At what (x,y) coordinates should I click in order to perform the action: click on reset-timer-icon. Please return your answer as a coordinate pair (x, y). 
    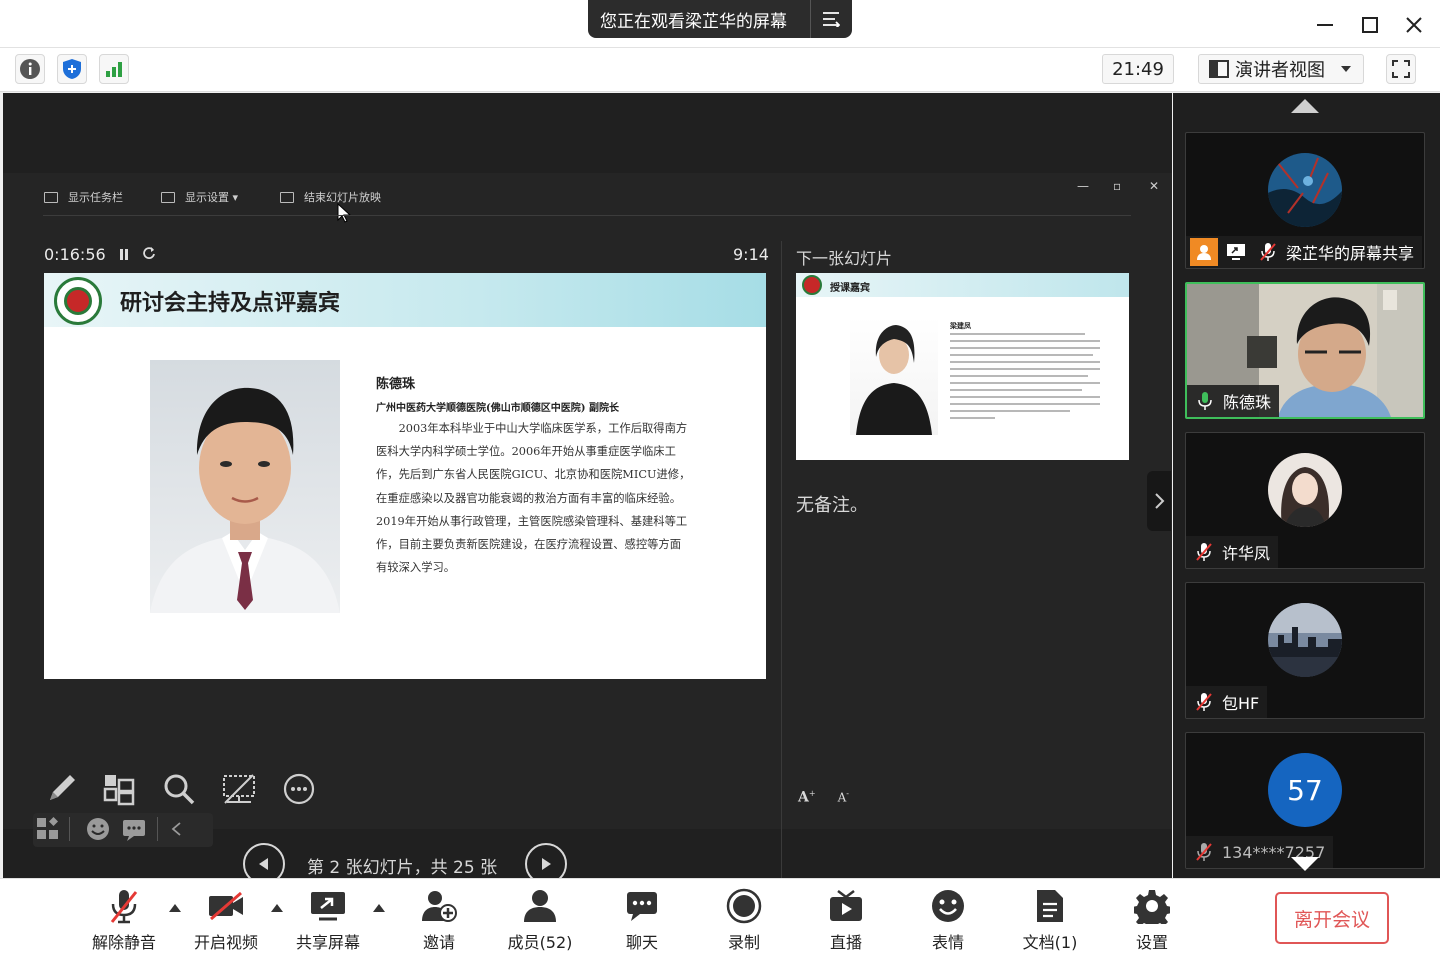
    Looking at the image, I should click on (149, 254).